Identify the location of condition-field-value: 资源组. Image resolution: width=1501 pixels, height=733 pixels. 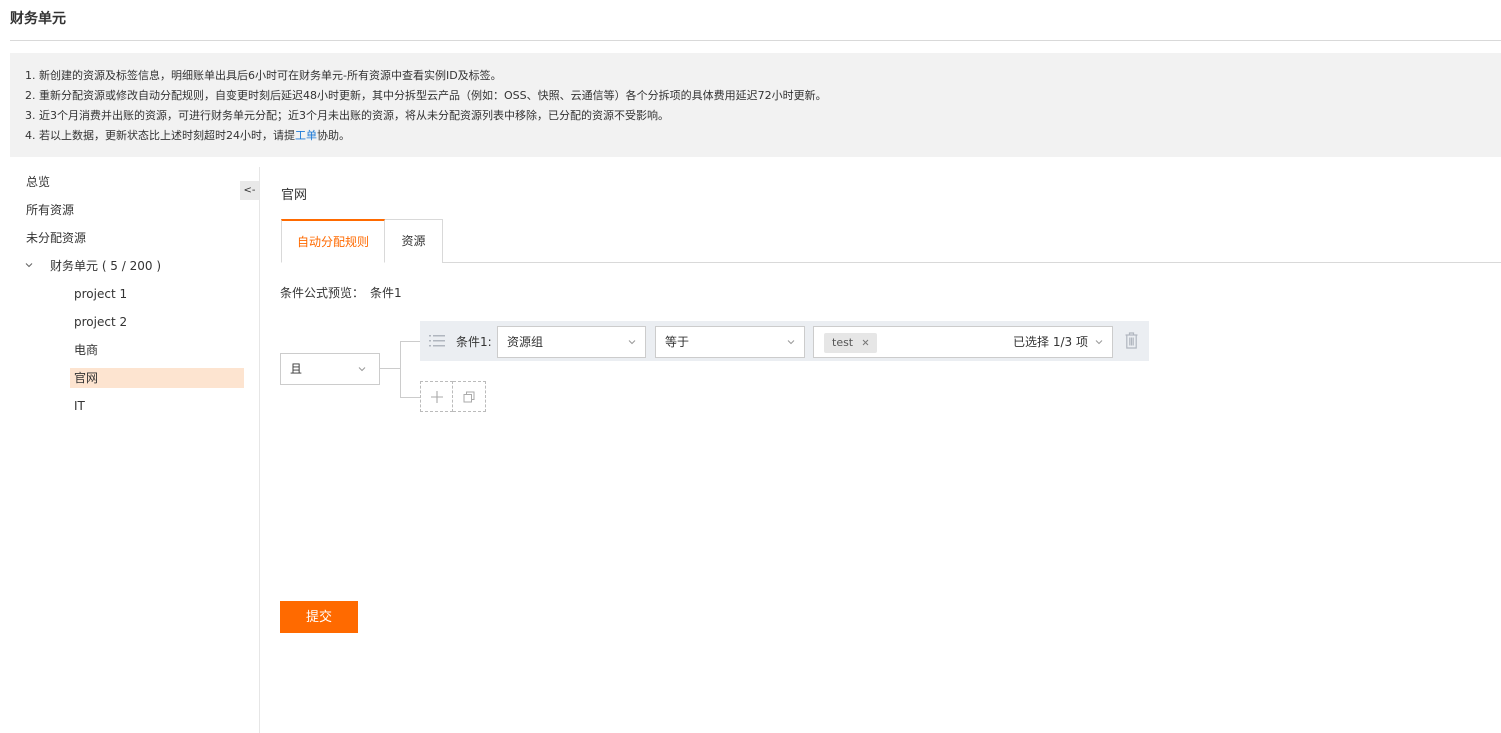
(525, 342).